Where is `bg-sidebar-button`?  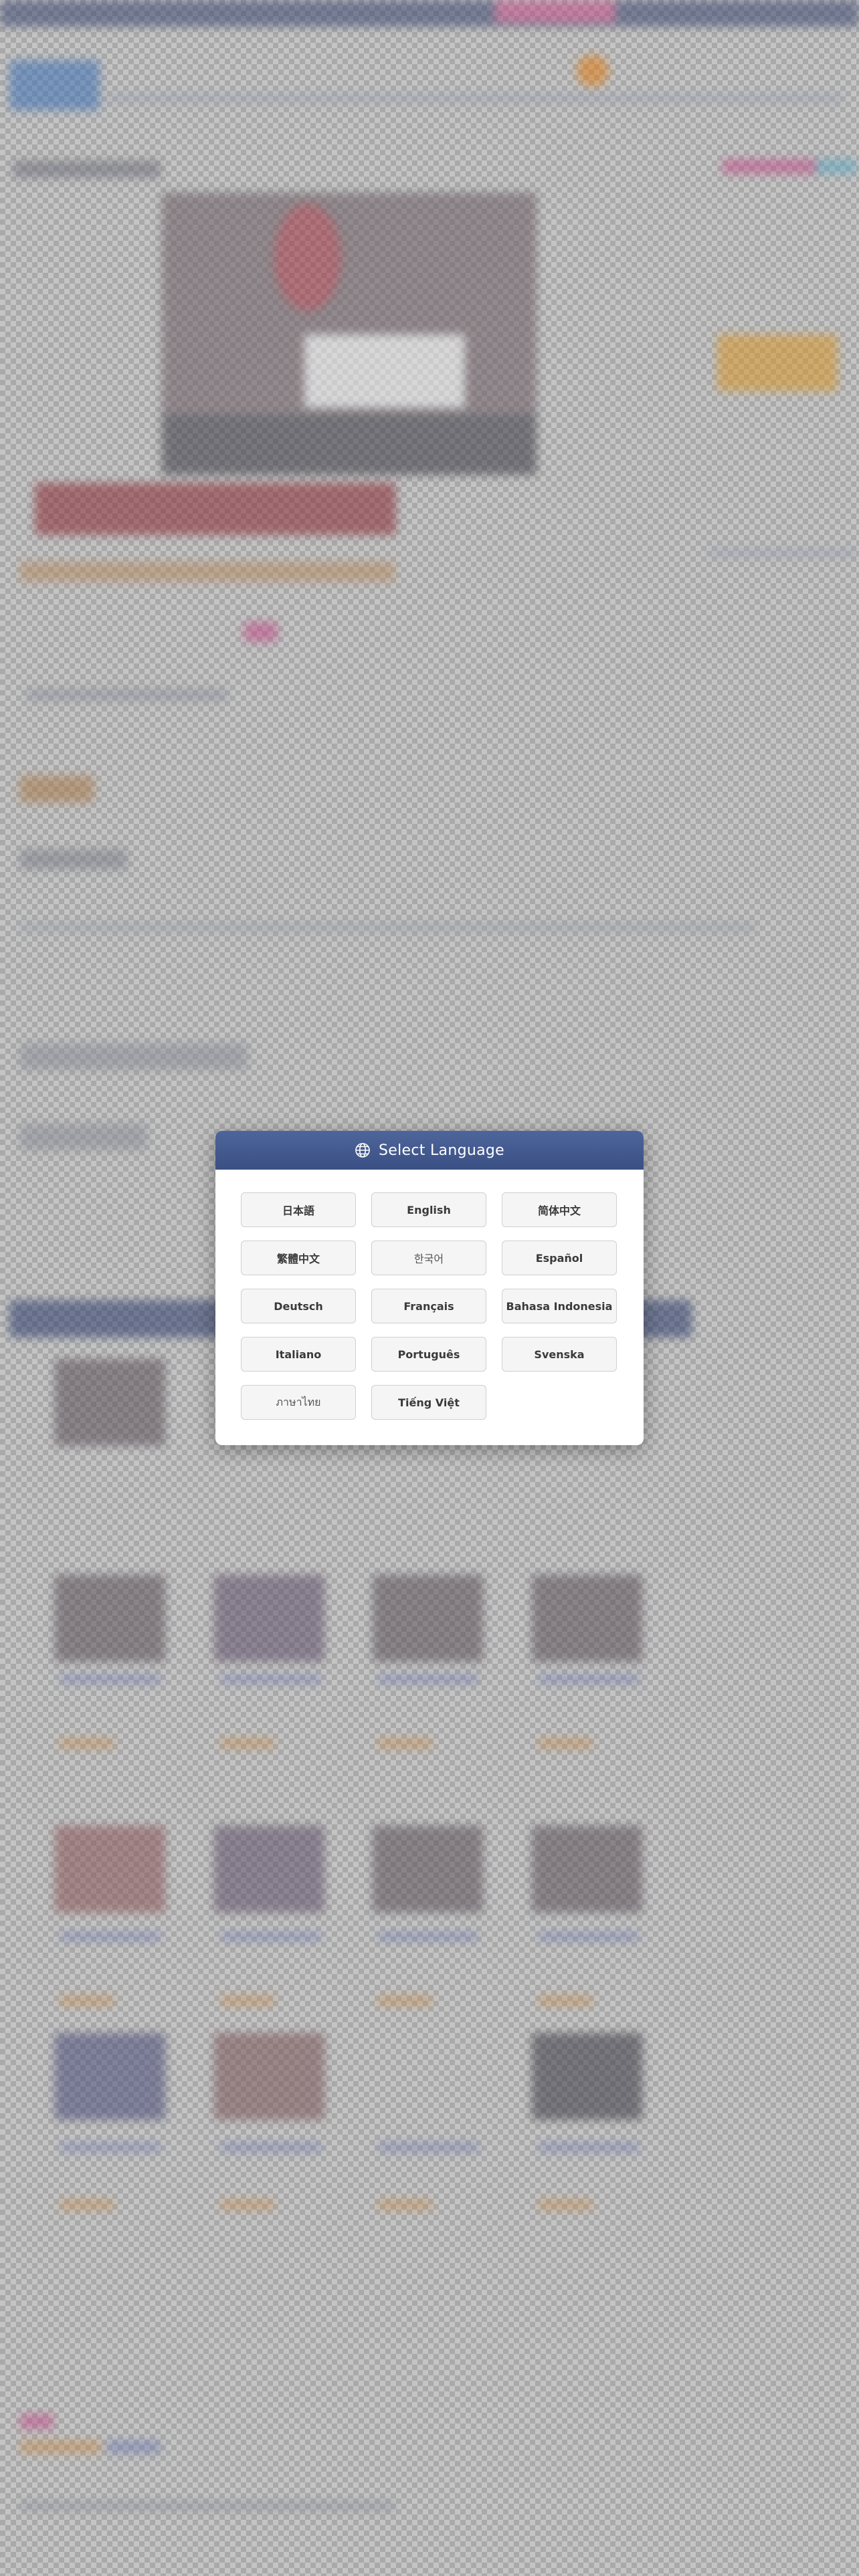 bg-sidebar-button is located at coordinates (777, 362).